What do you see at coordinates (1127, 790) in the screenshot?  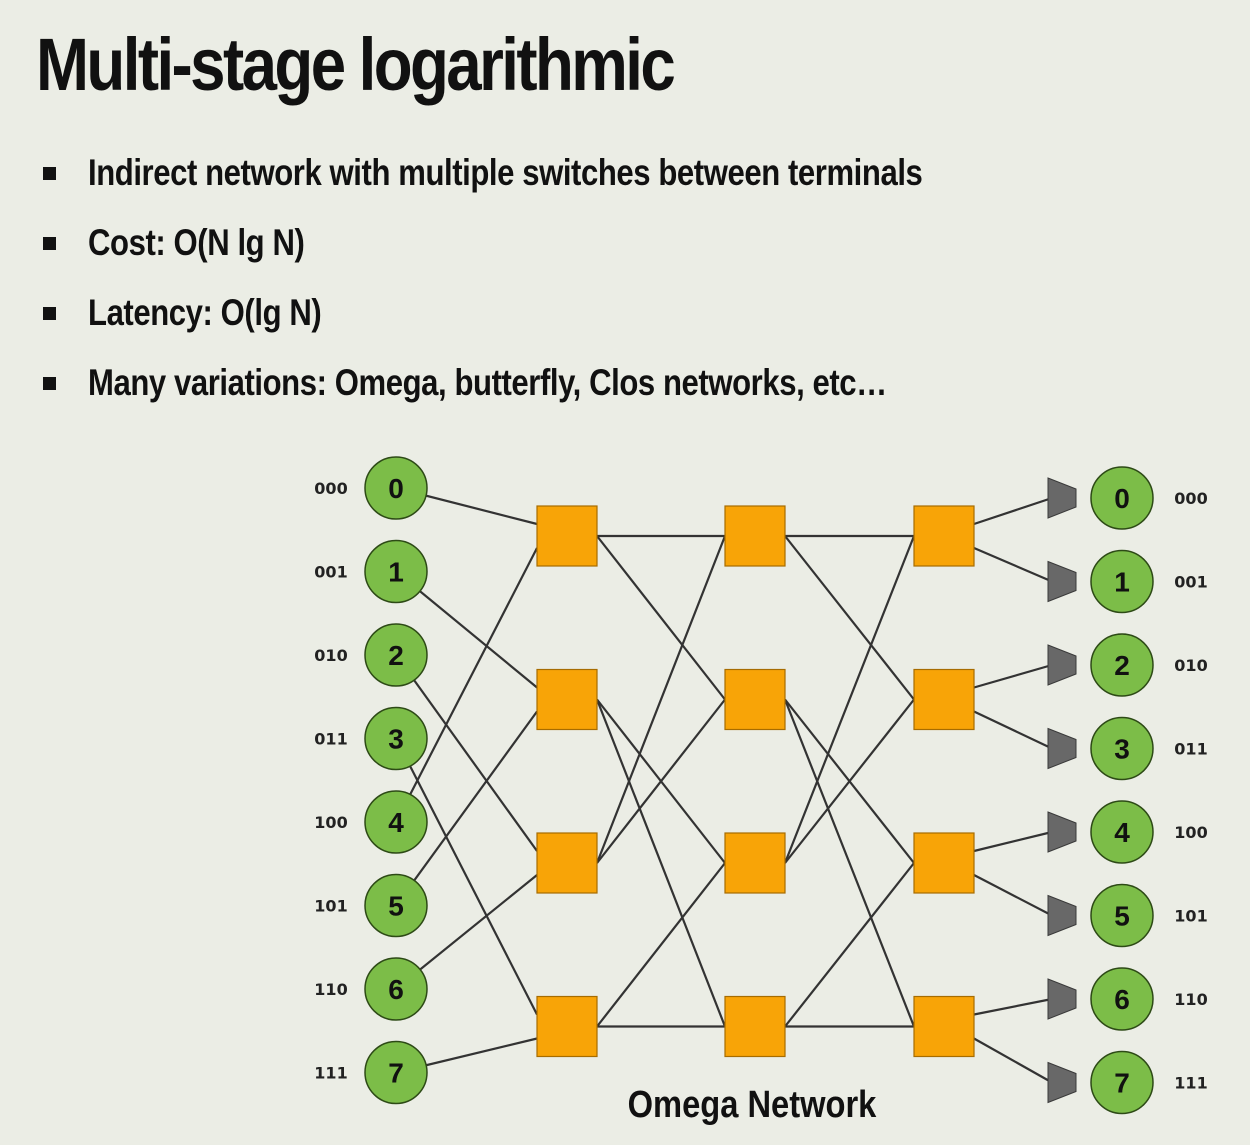 I see `output-terminals: 0 0001 0012 0103 0114 1005 1016 1107 111` at bounding box center [1127, 790].